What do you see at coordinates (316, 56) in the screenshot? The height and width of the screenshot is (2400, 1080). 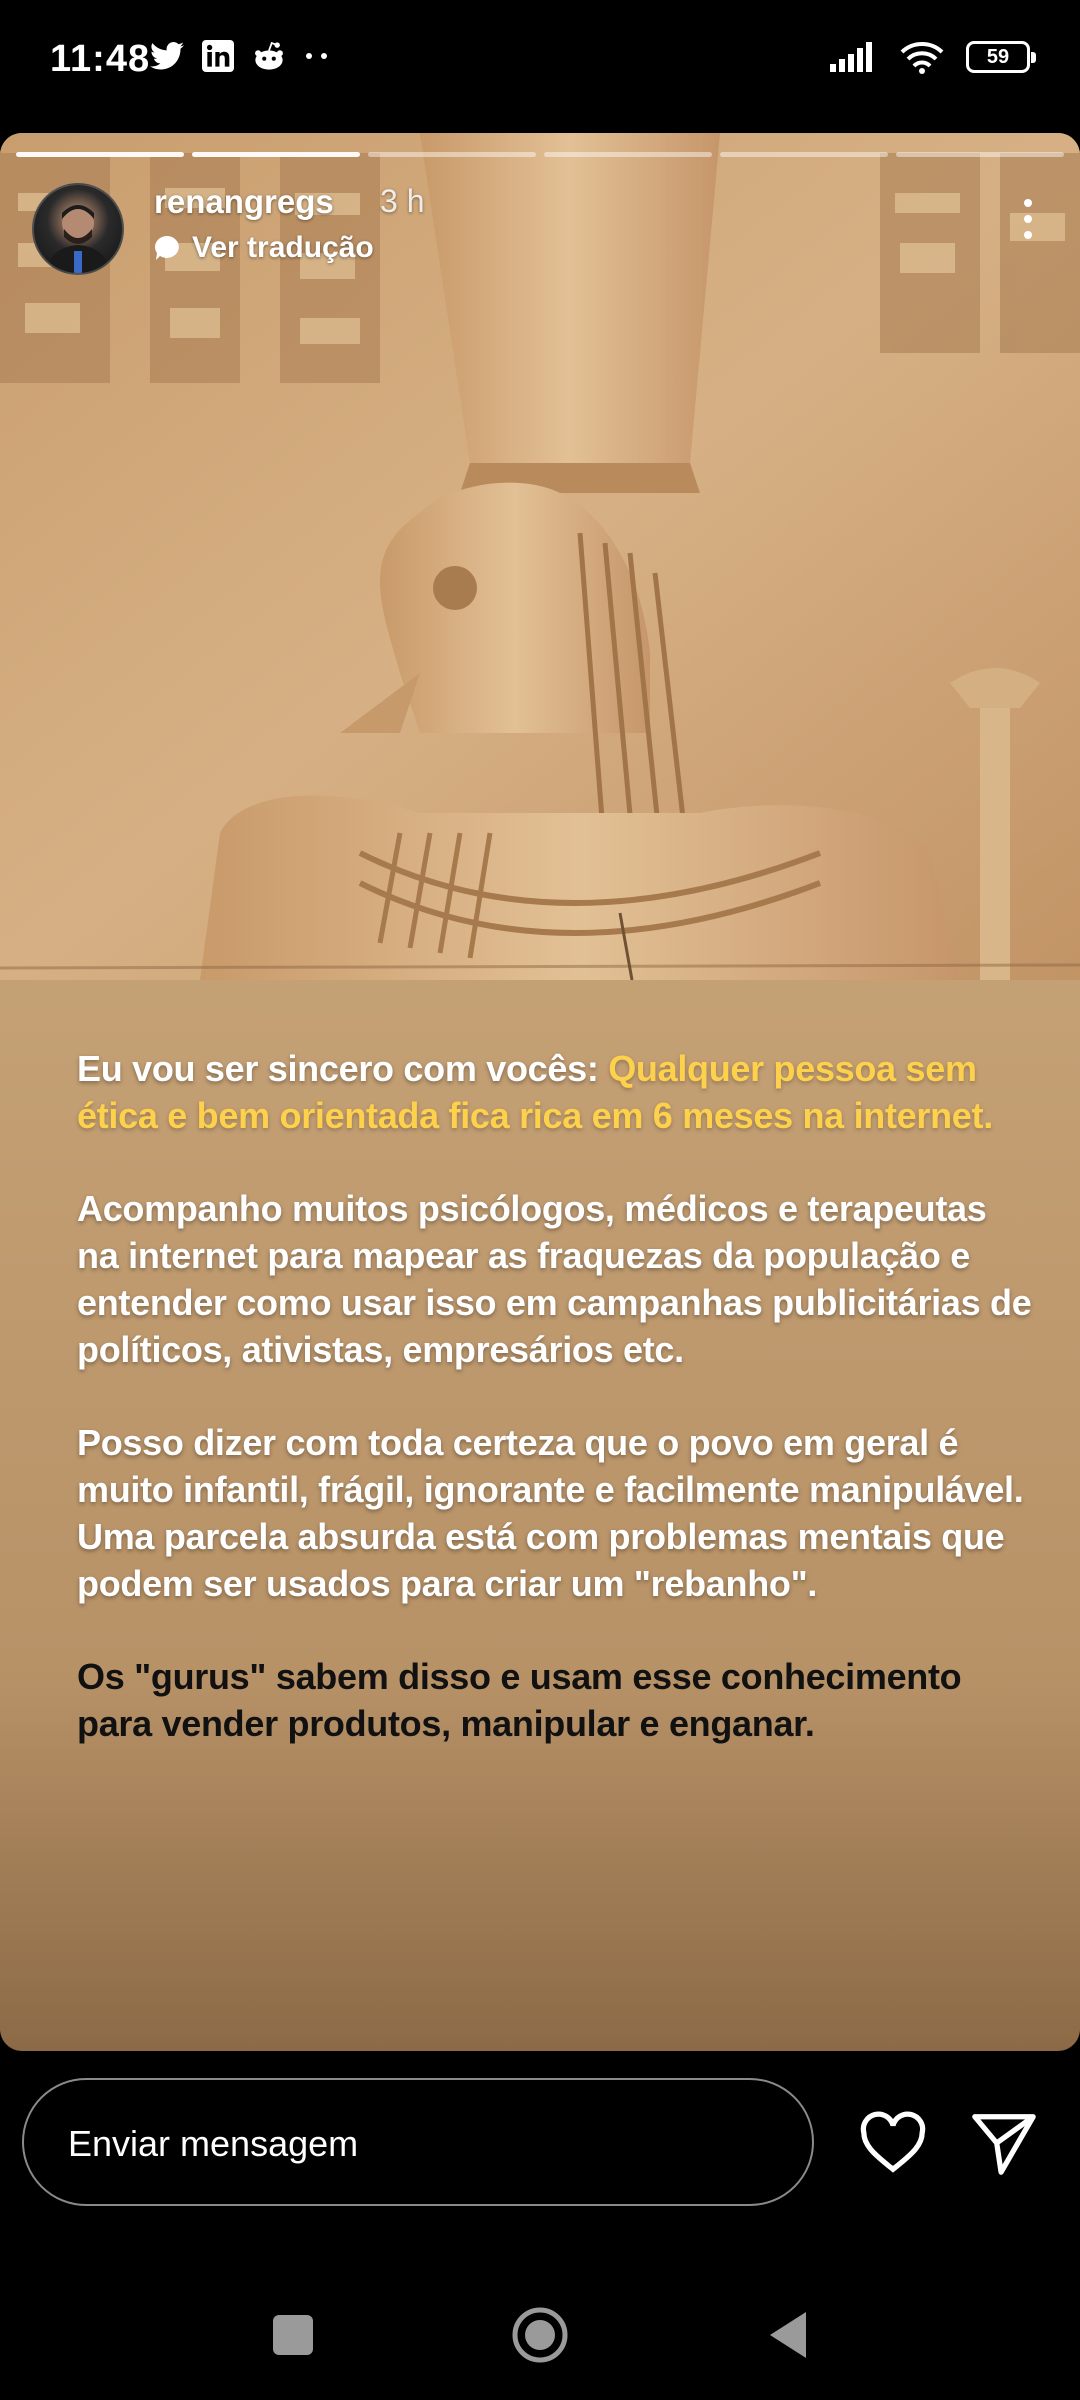 I see `more-notifications-icon` at bounding box center [316, 56].